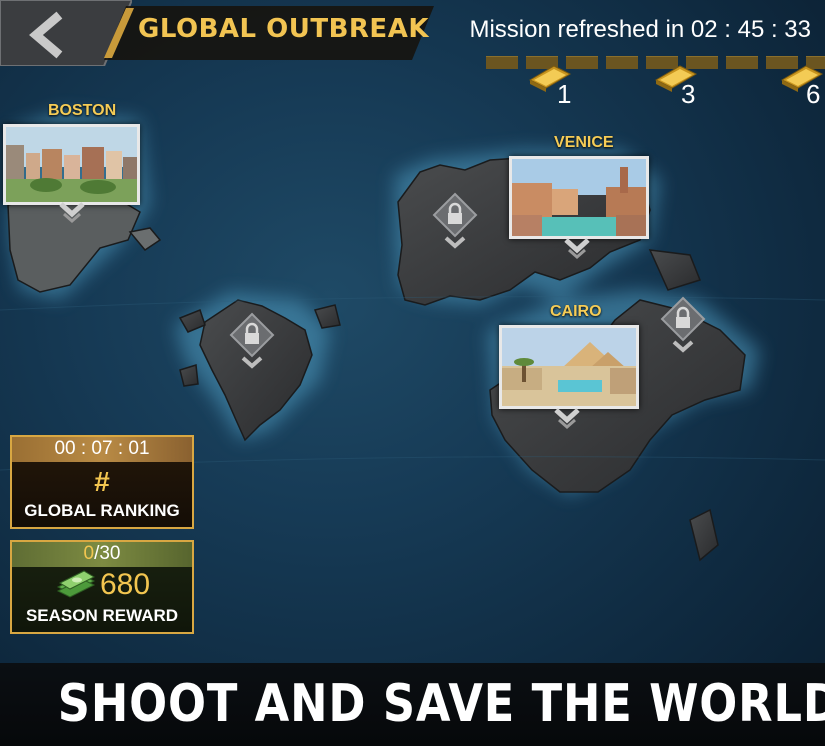  What do you see at coordinates (107, 553) in the screenshot?
I see `season-progress-total: /30` at bounding box center [107, 553].